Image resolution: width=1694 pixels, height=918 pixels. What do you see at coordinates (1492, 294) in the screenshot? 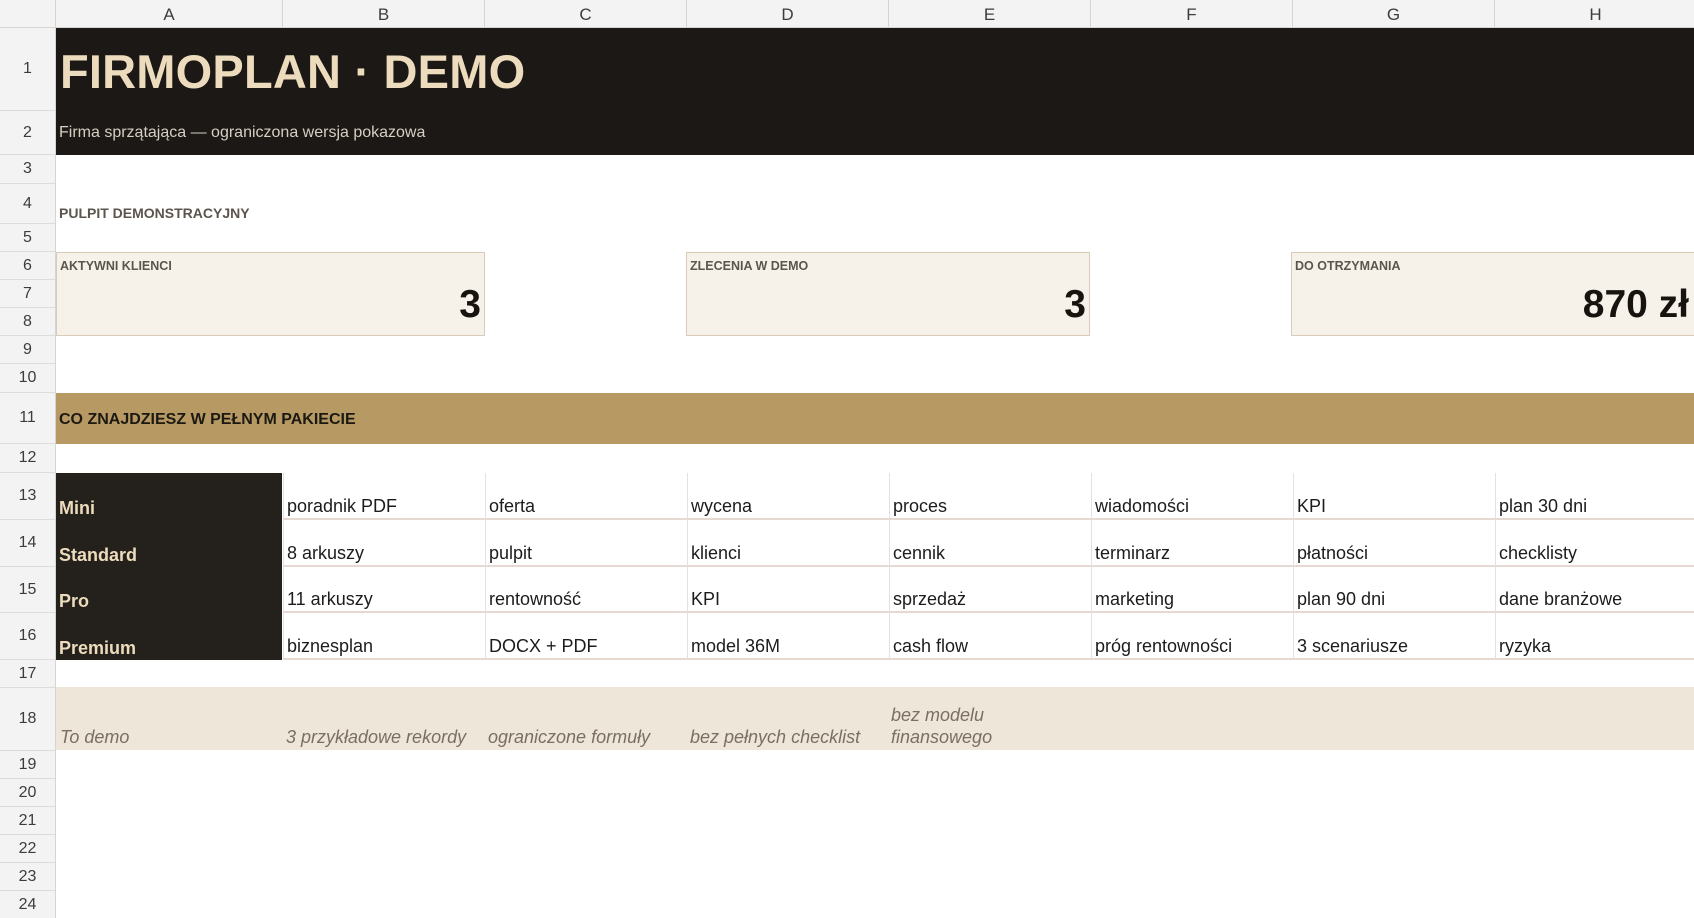
I see `kpi-card-receivables: DO OTRZYMANIA 870 zł` at bounding box center [1492, 294].